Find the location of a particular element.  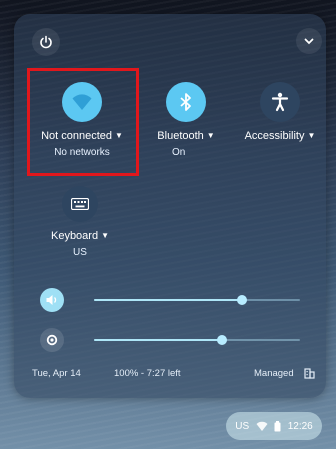

chevron-down-icon is located at coordinates (309, 41).